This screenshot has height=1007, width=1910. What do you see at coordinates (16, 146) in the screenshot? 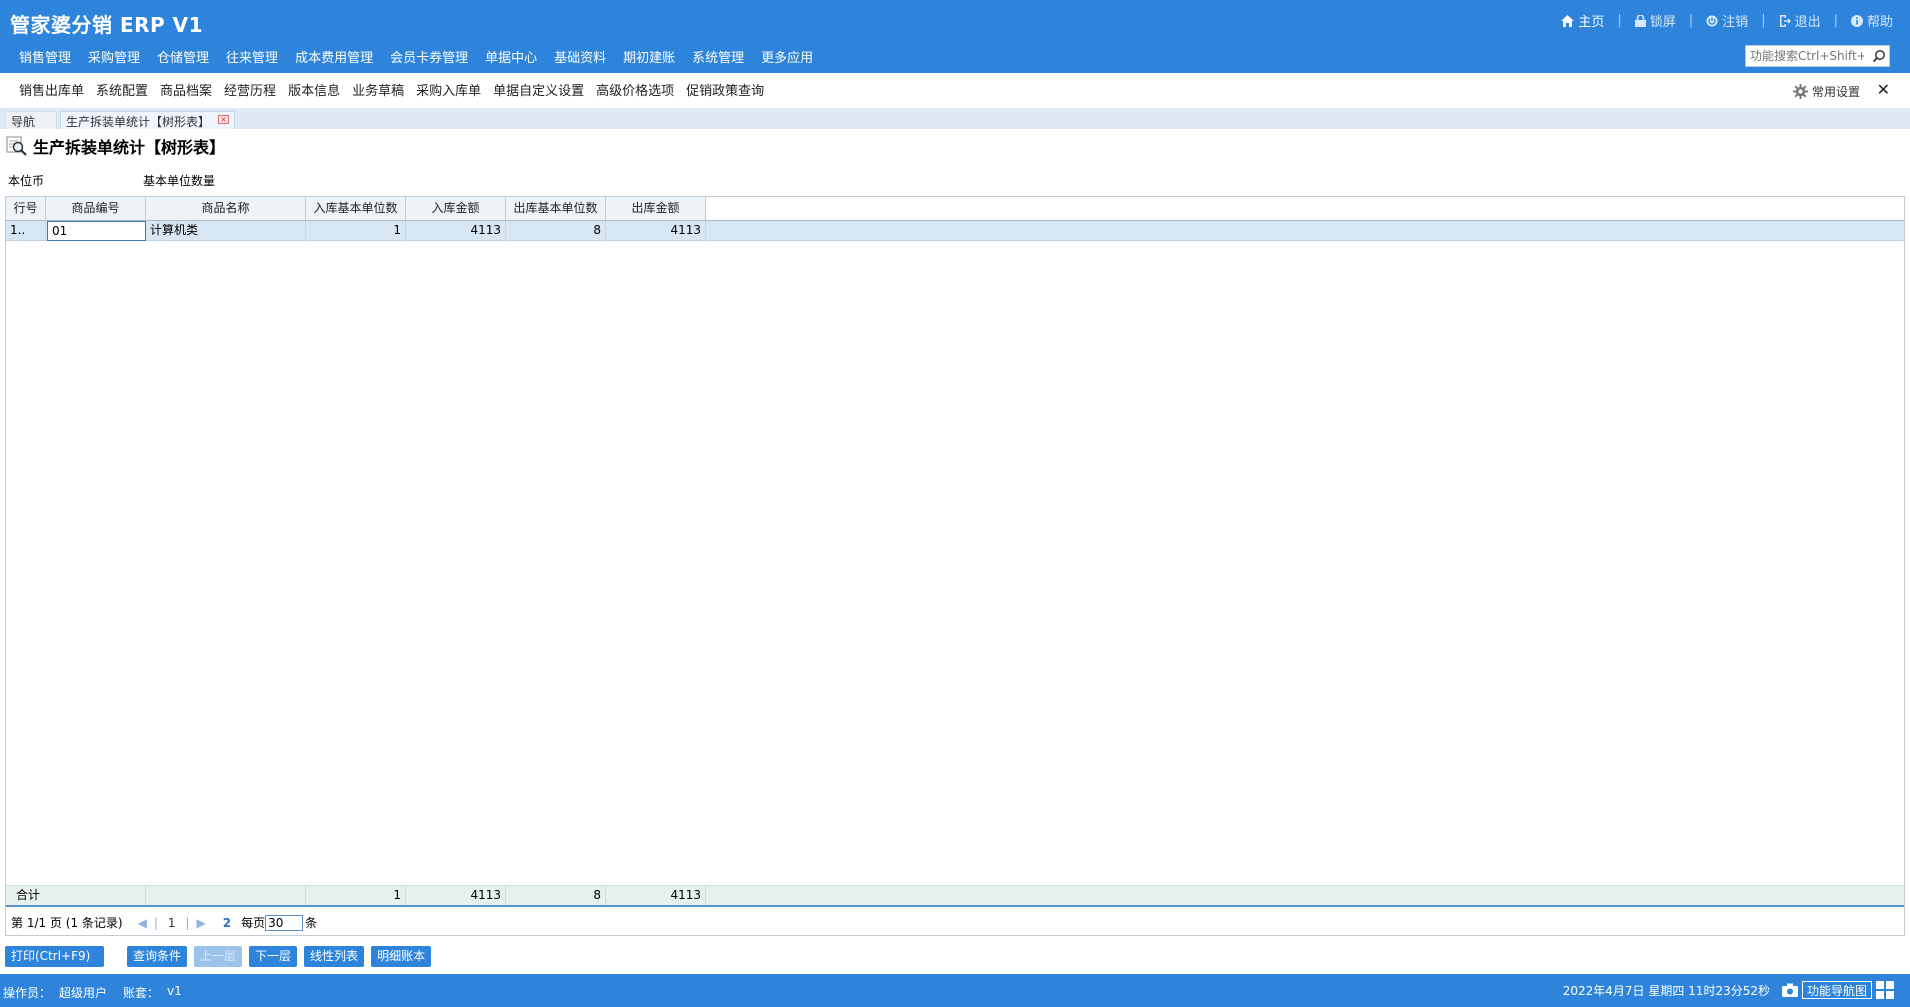
I see `report-search-icon` at bounding box center [16, 146].